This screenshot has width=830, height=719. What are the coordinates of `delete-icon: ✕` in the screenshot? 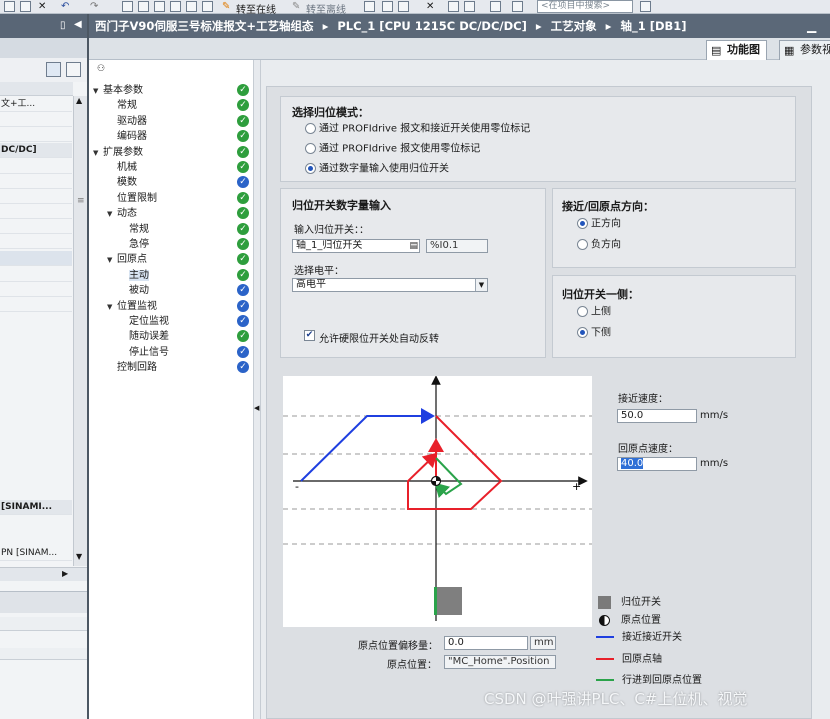 It's located at (42, 6).